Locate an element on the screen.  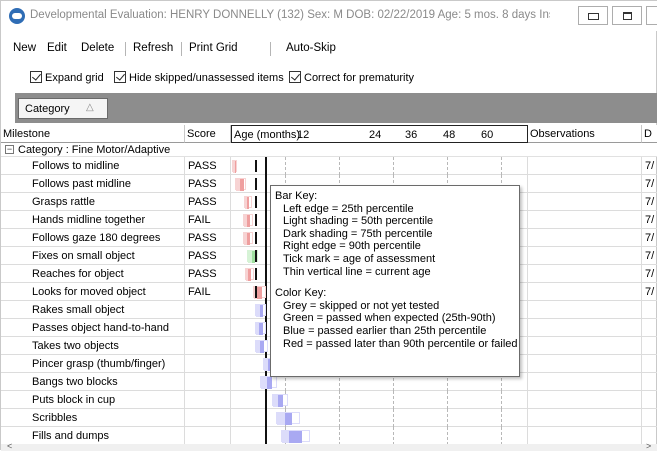
hide-skipped-checkbox is located at coordinates (120, 77).